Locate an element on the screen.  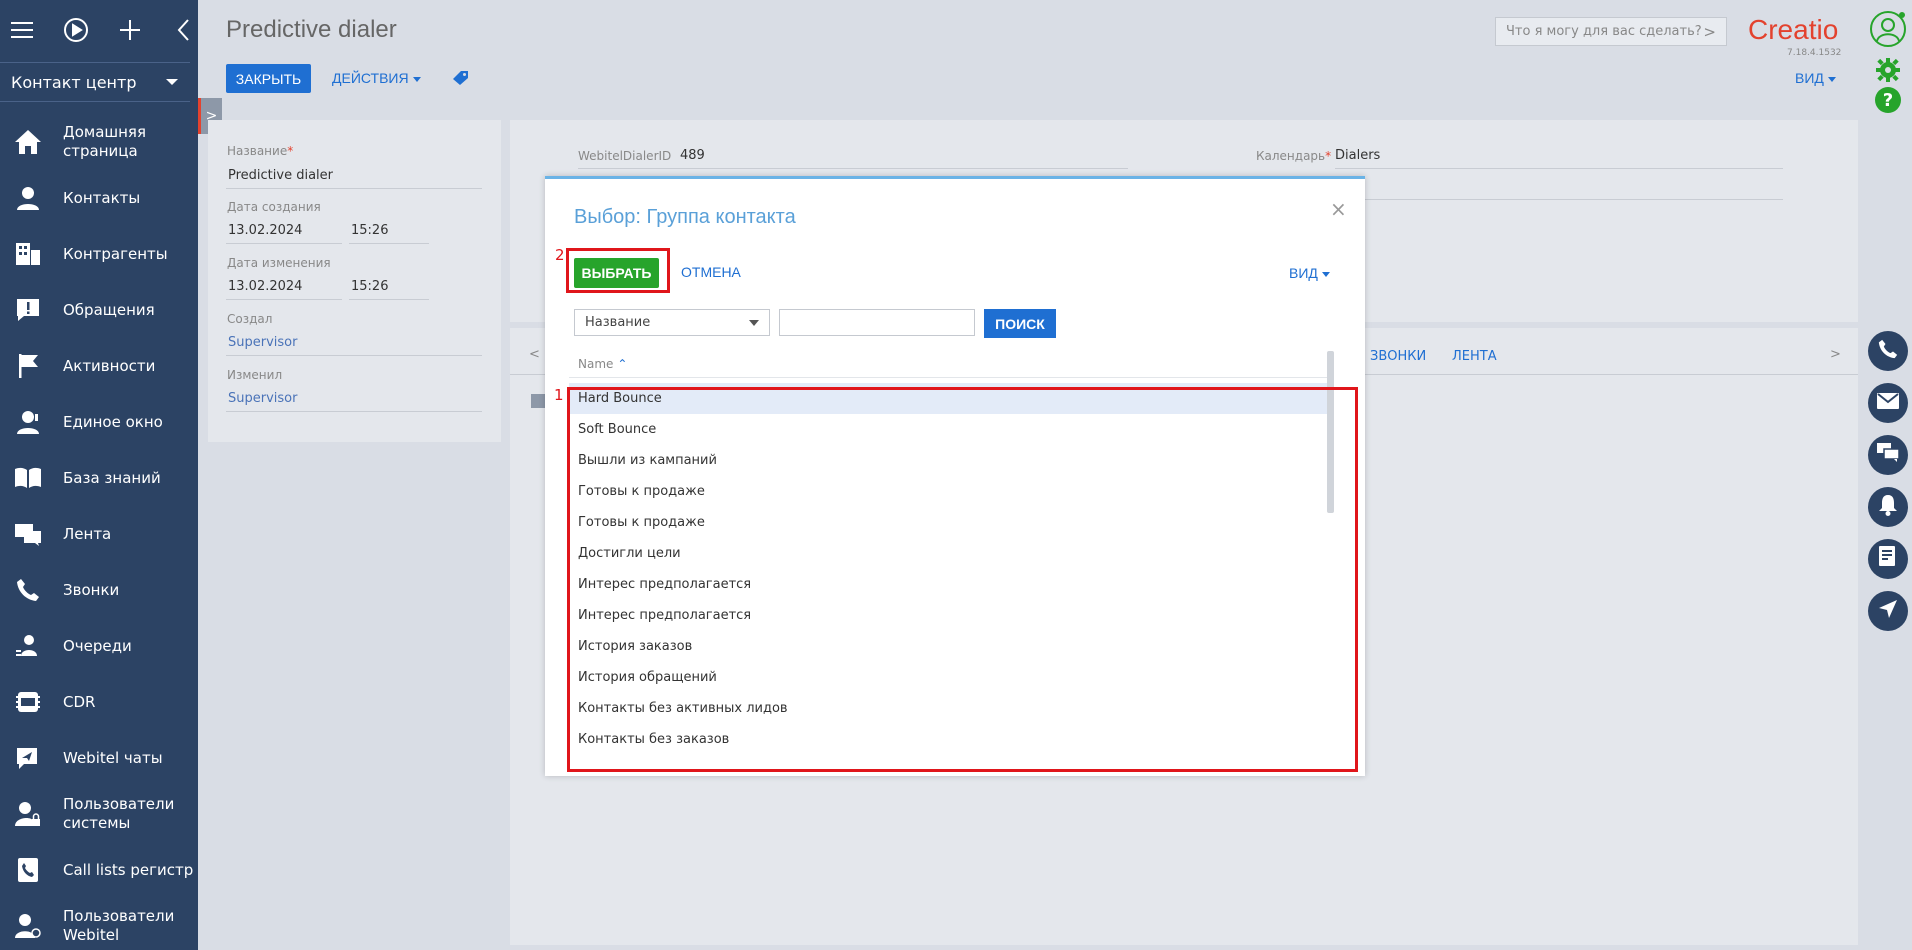
created-label: Дата создания is located at coordinates (274, 207).